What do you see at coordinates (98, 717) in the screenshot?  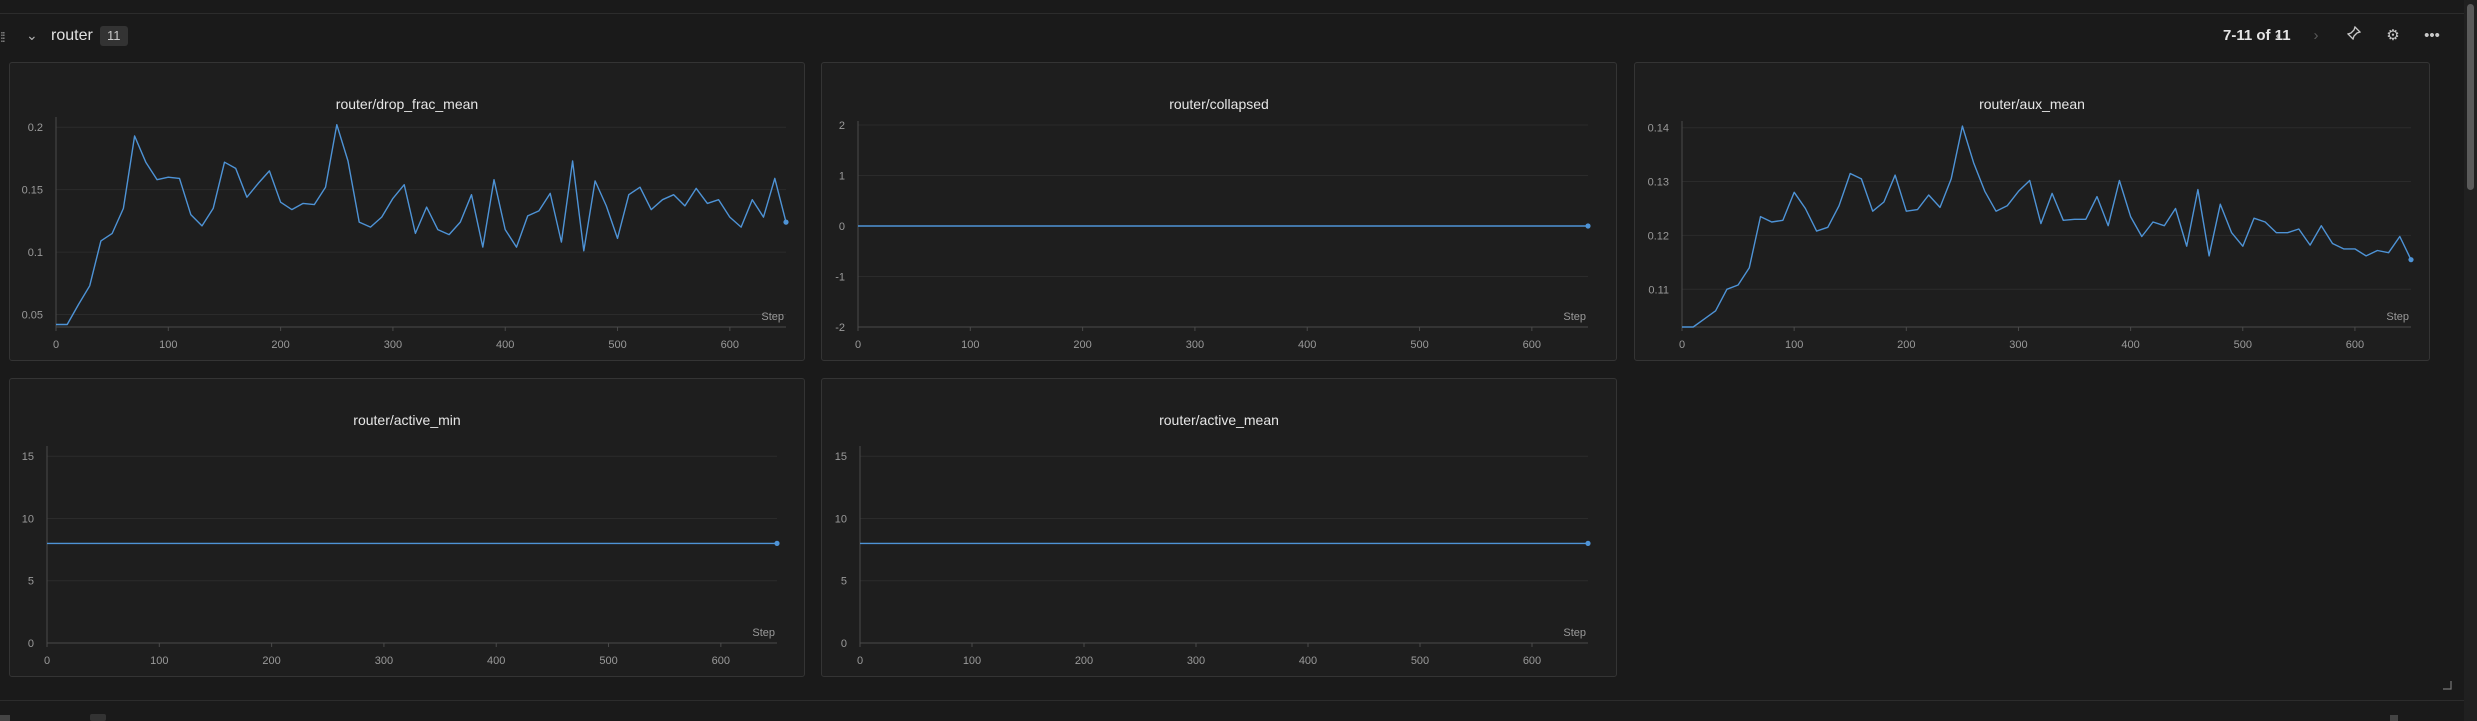 I see `count-badge` at bounding box center [98, 717].